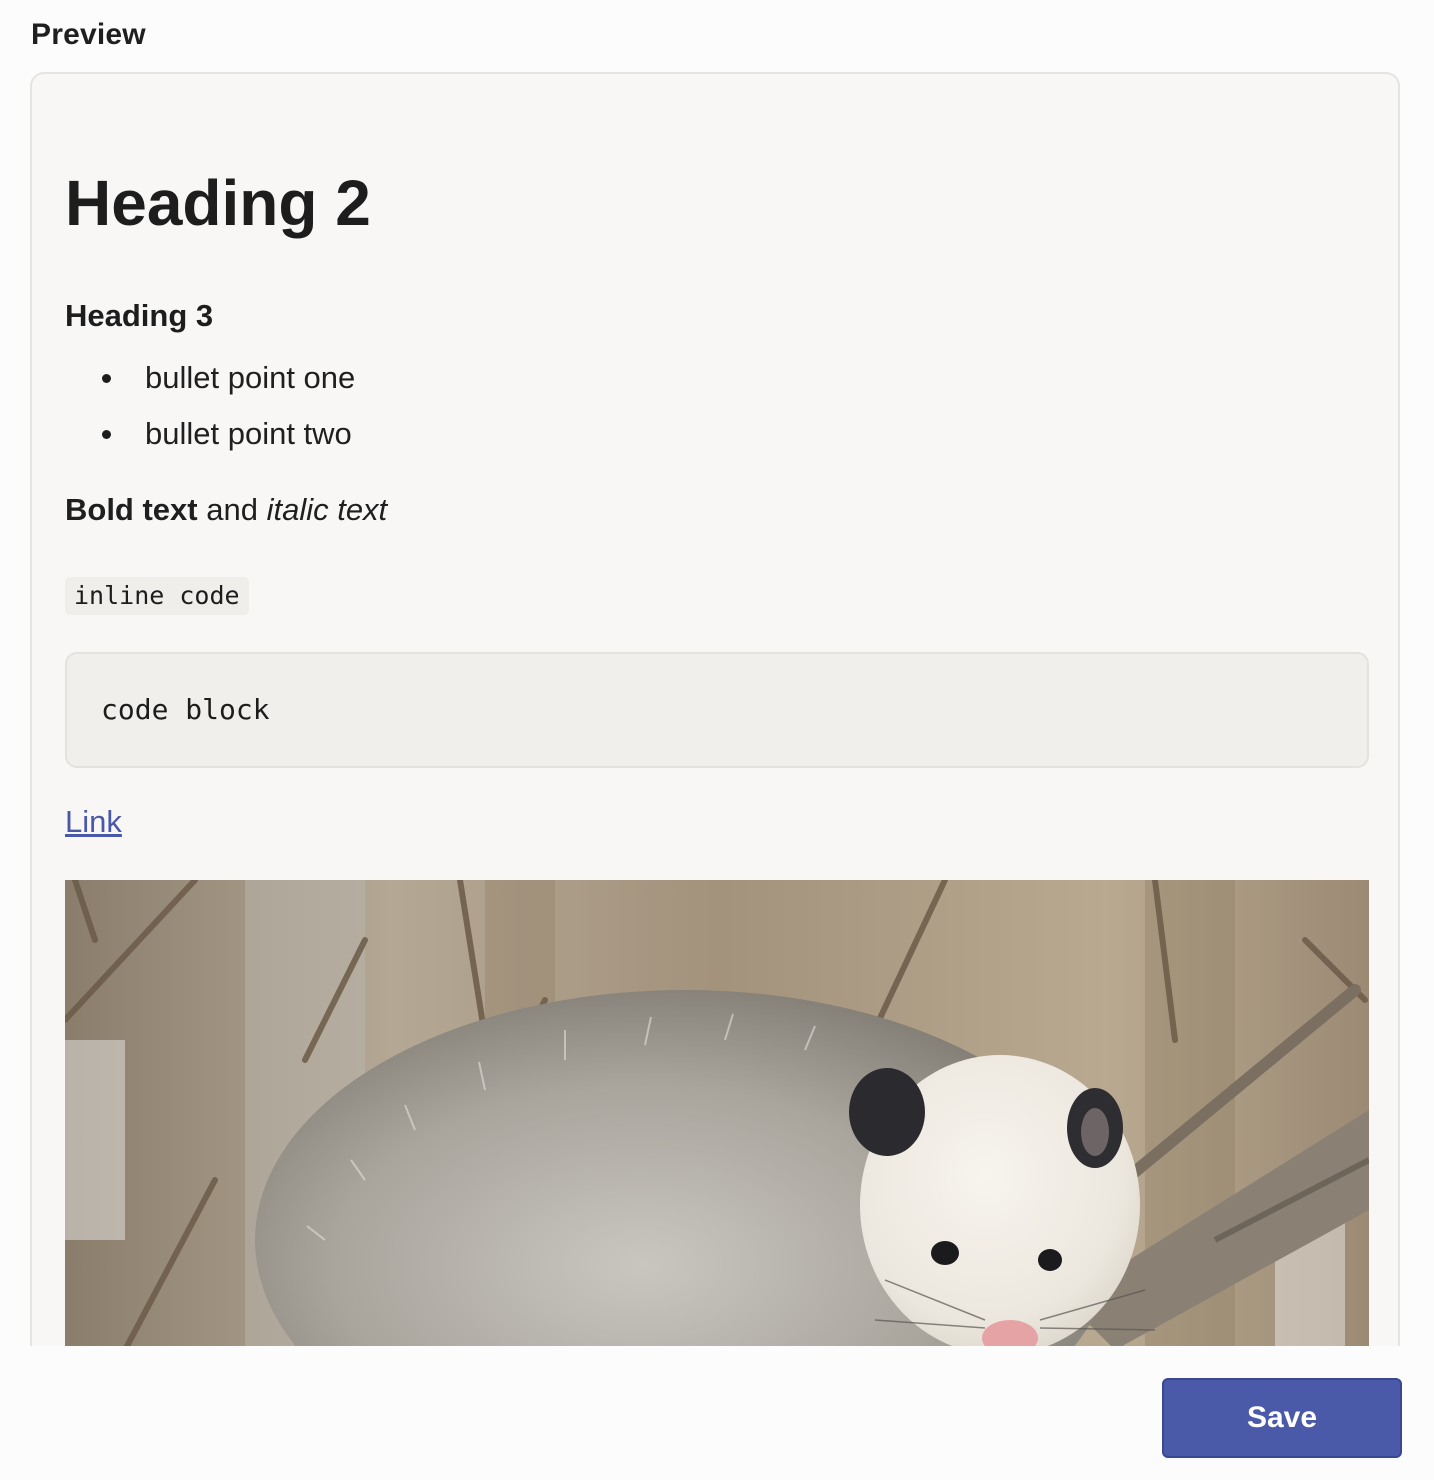 The image size is (1434, 1480). Describe the element at coordinates (93, 822) in the screenshot. I see `link: Link` at that location.